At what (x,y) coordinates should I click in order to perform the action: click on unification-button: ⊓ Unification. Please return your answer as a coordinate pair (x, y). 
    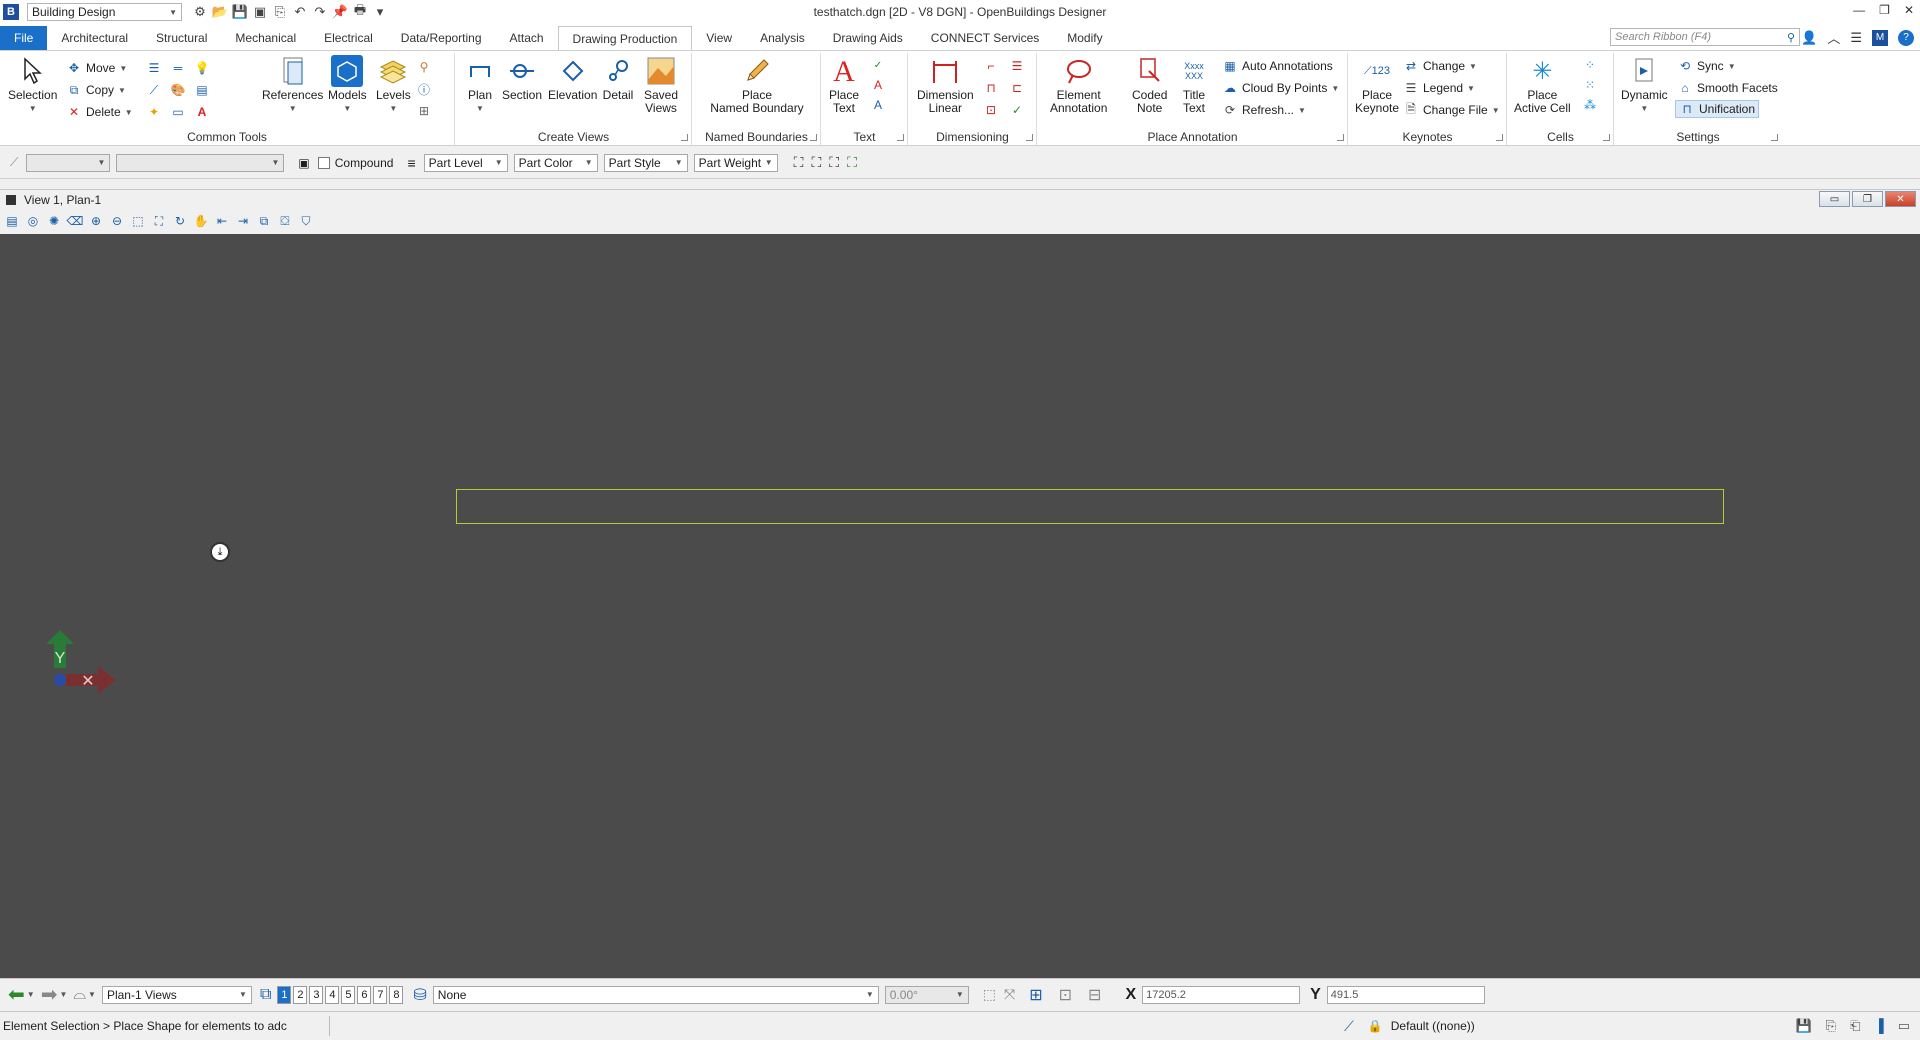
    Looking at the image, I should click on (1717, 109).